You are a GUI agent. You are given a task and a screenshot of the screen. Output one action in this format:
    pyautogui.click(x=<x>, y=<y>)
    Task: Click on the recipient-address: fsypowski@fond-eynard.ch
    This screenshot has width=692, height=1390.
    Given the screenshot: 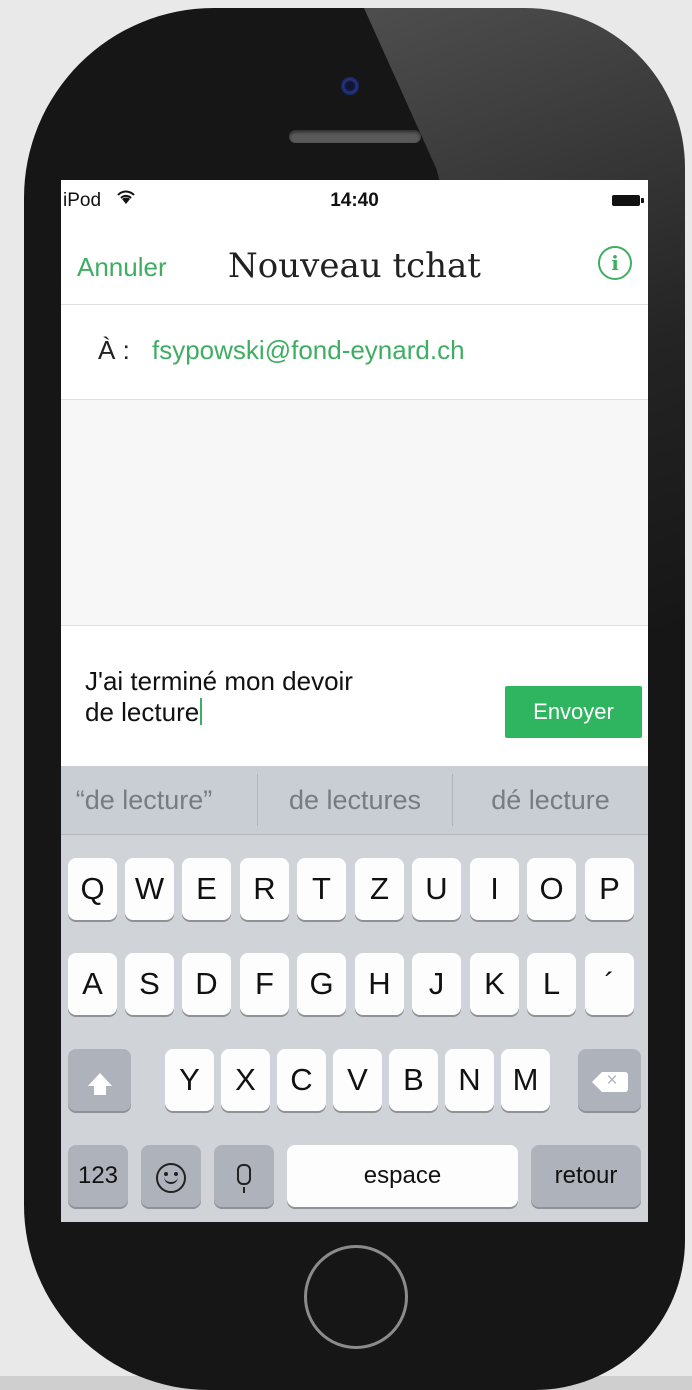 What is the action you would take?
    pyautogui.click(x=308, y=350)
    